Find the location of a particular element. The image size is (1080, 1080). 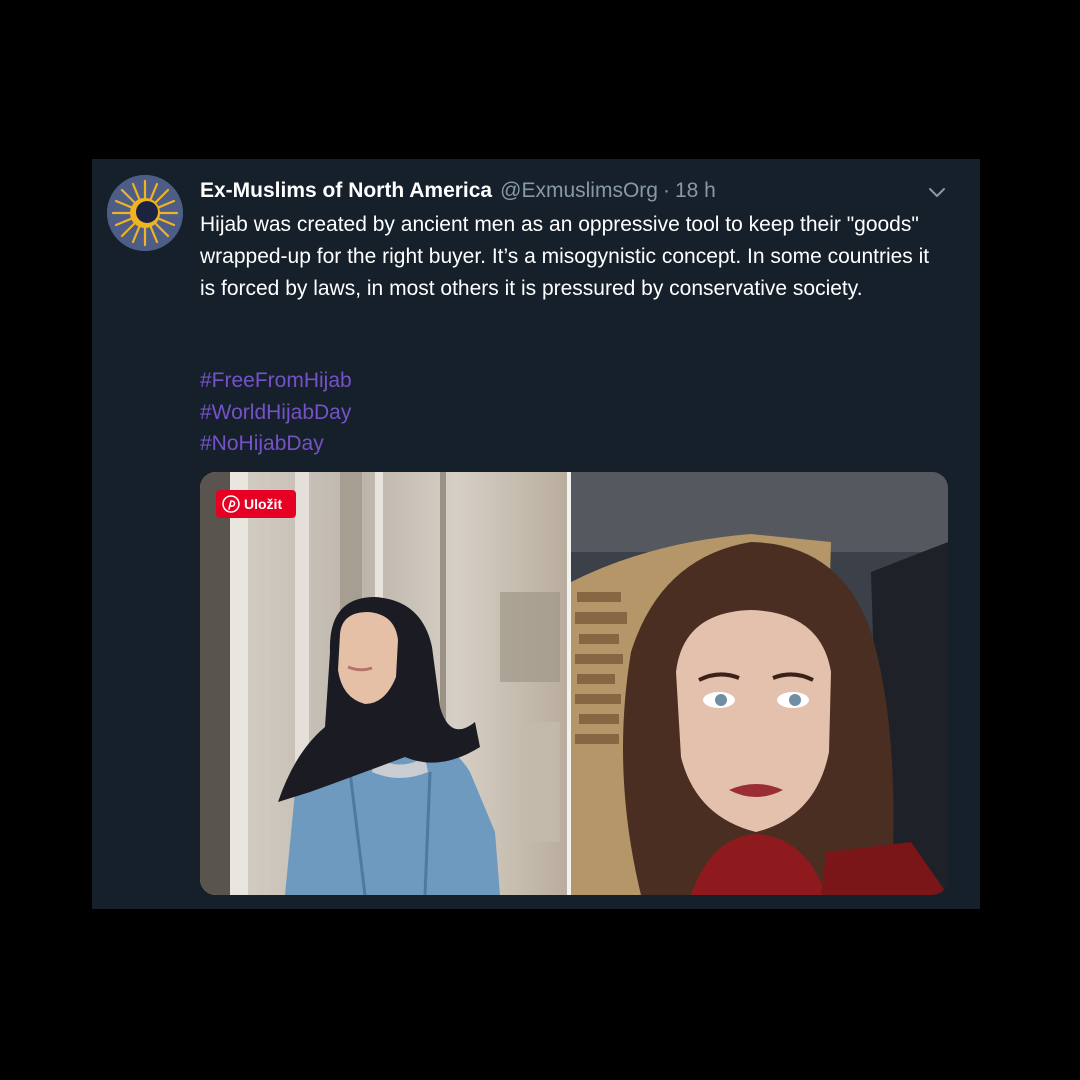

hashtag-world-hijab-day: #WorldHijabDay is located at coordinates (276, 413).